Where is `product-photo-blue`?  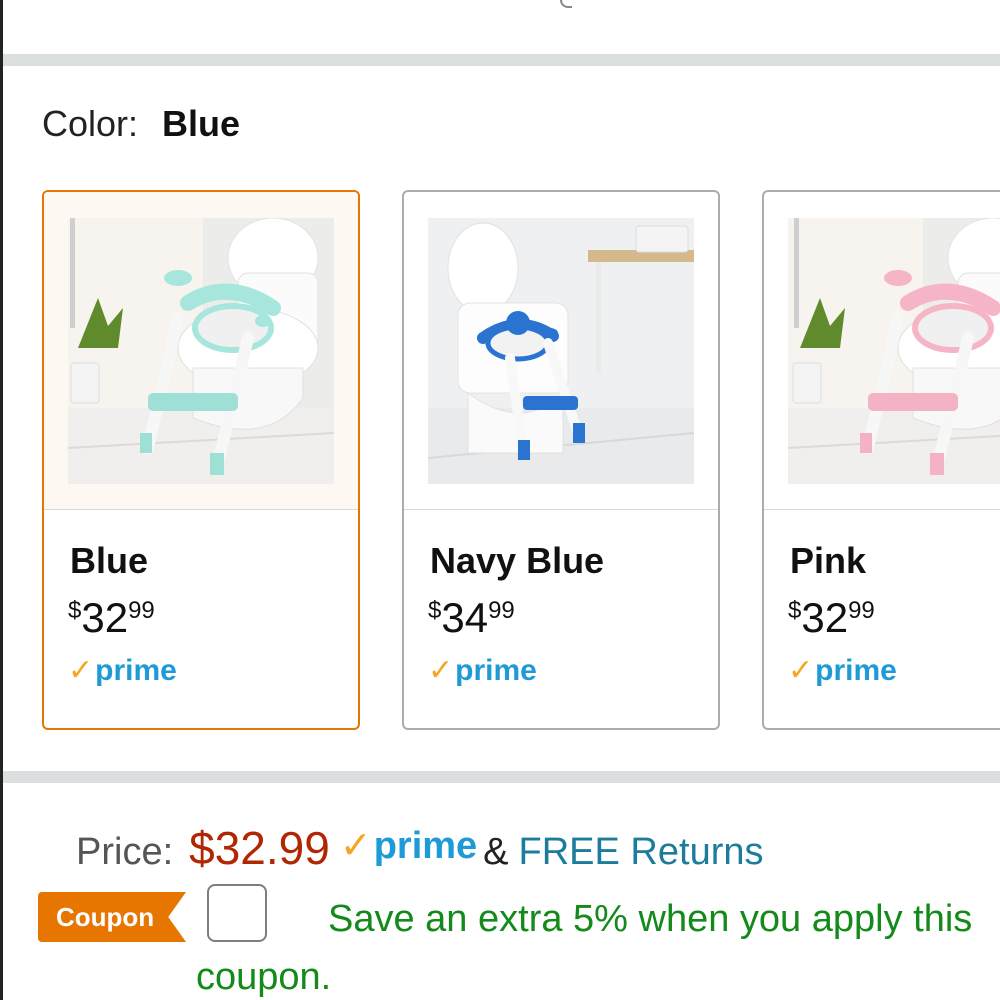 product-photo-blue is located at coordinates (201, 350).